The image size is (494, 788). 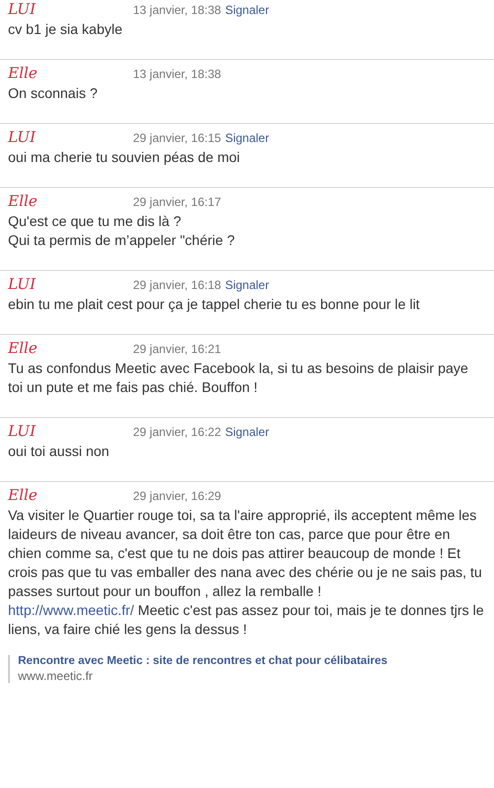 I want to click on message-time: 29 janvier, 16:22, so click(x=177, y=432).